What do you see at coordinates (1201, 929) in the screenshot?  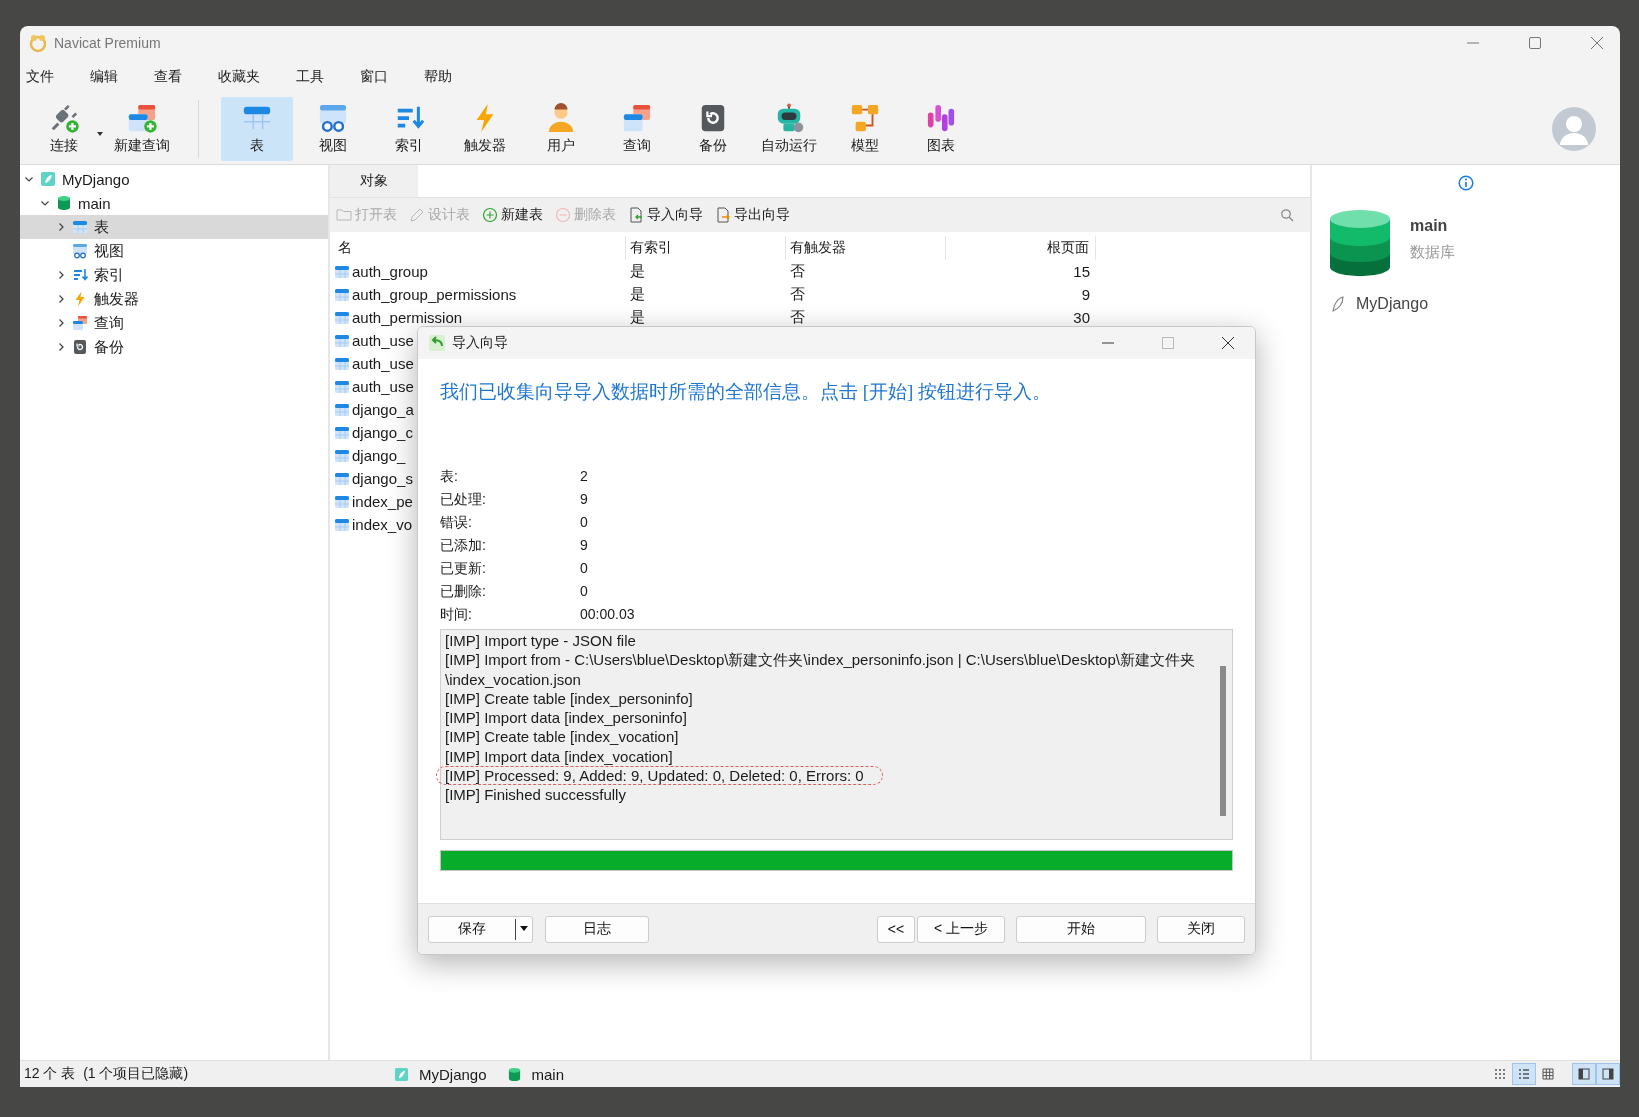 I see `dialog-button: 关闭` at bounding box center [1201, 929].